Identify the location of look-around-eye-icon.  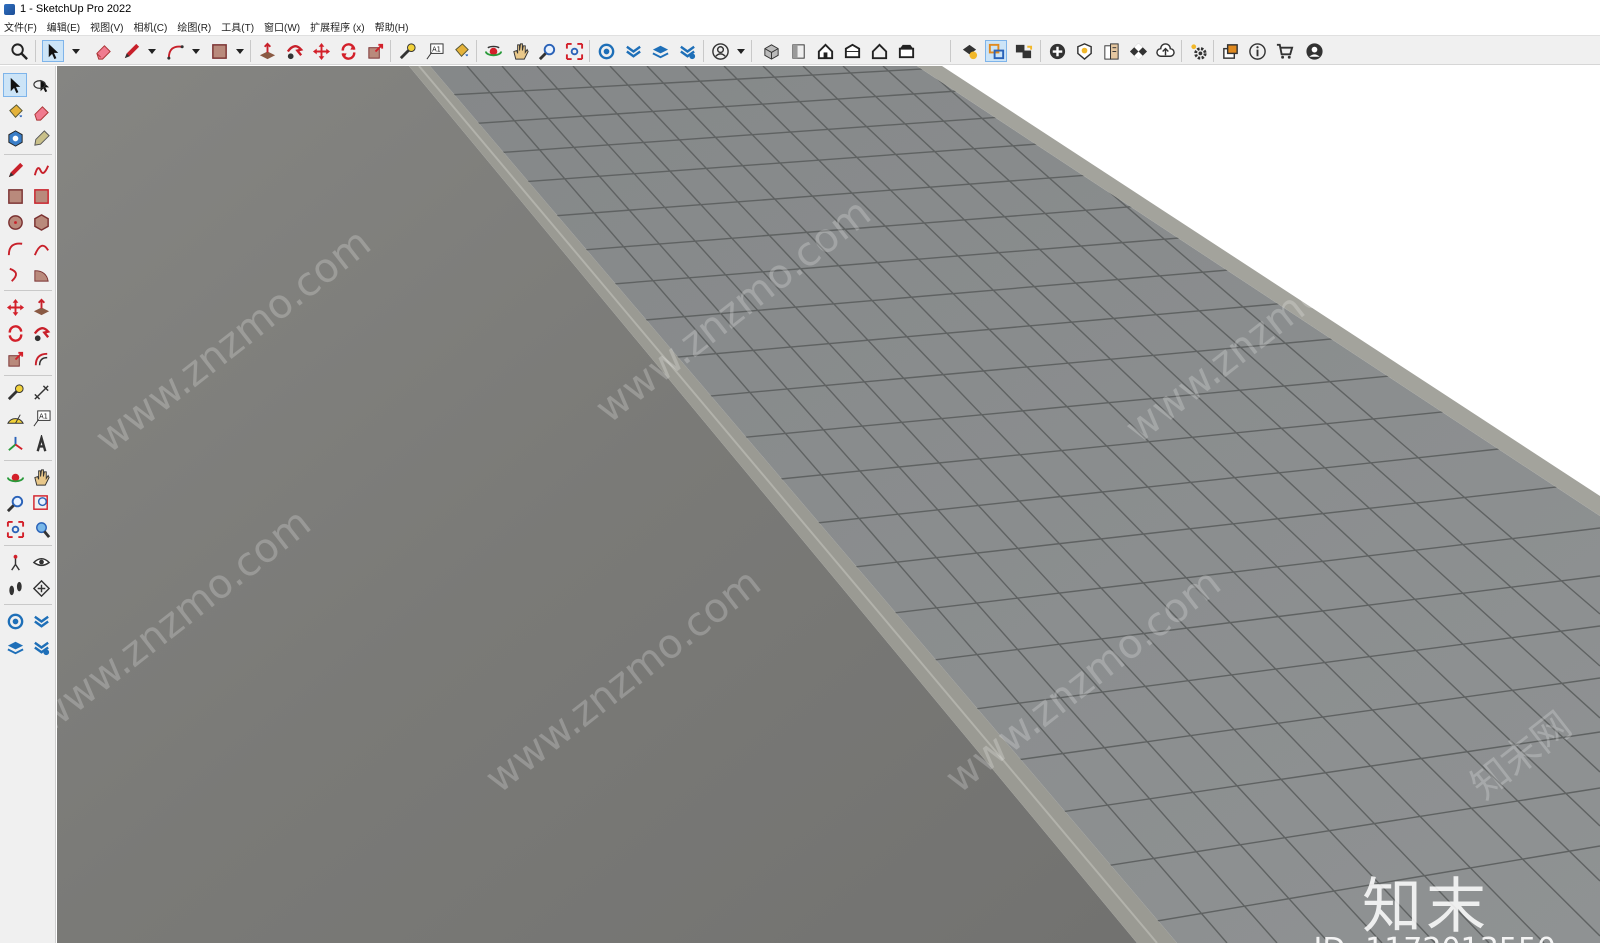
(41, 562).